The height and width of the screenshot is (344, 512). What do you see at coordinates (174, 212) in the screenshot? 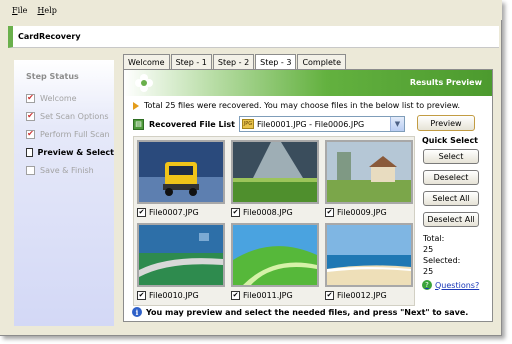
I see `file-name: File0007.JPG` at bounding box center [174, 212].